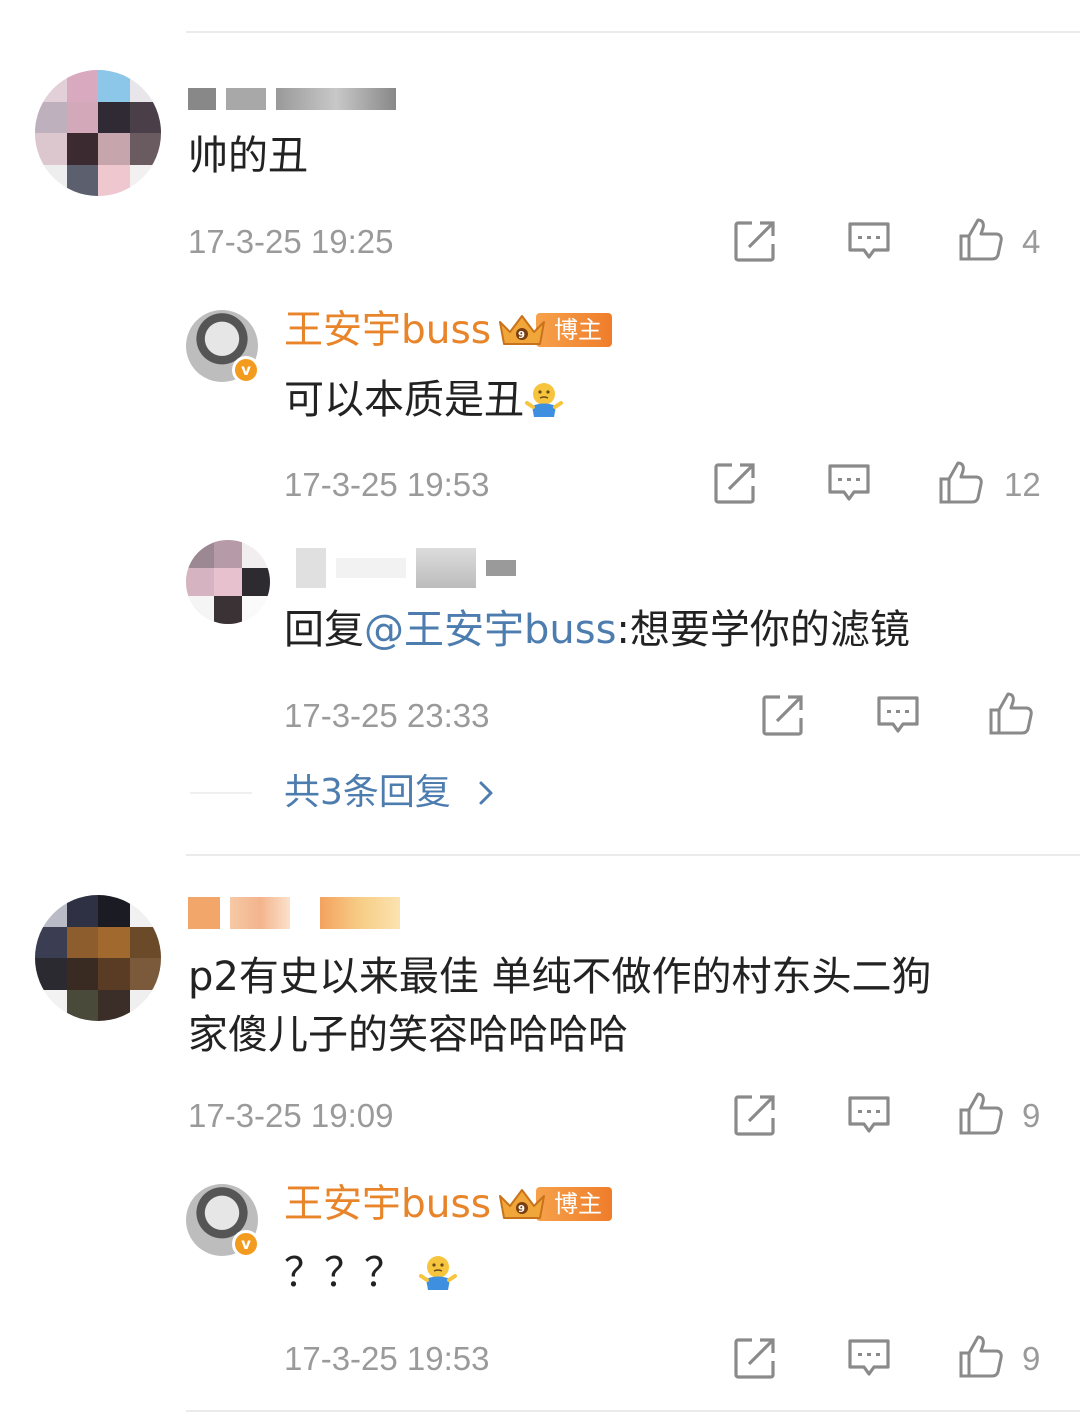  I want to click on like-count: 4, so click(1031, 241).